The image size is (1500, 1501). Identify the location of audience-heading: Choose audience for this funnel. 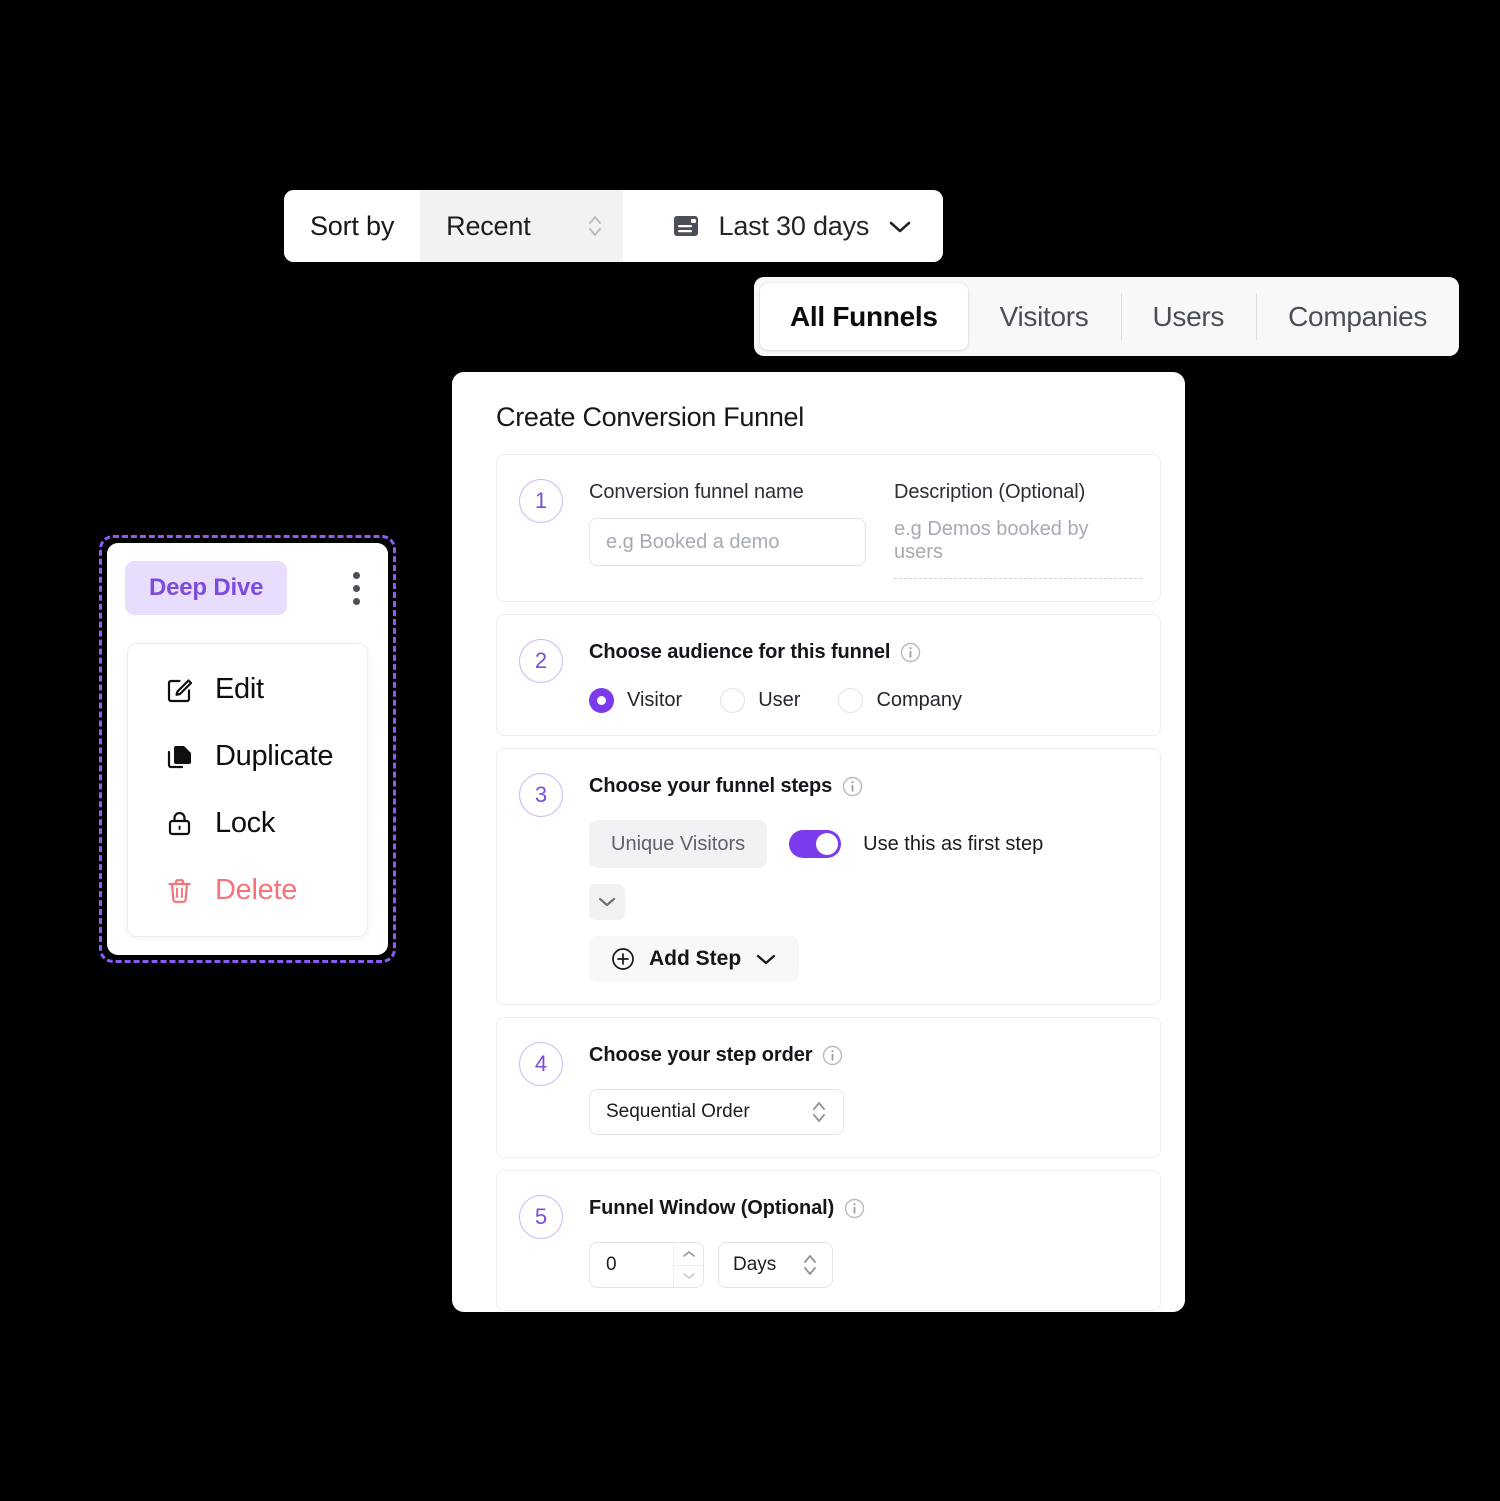
(740, 652).